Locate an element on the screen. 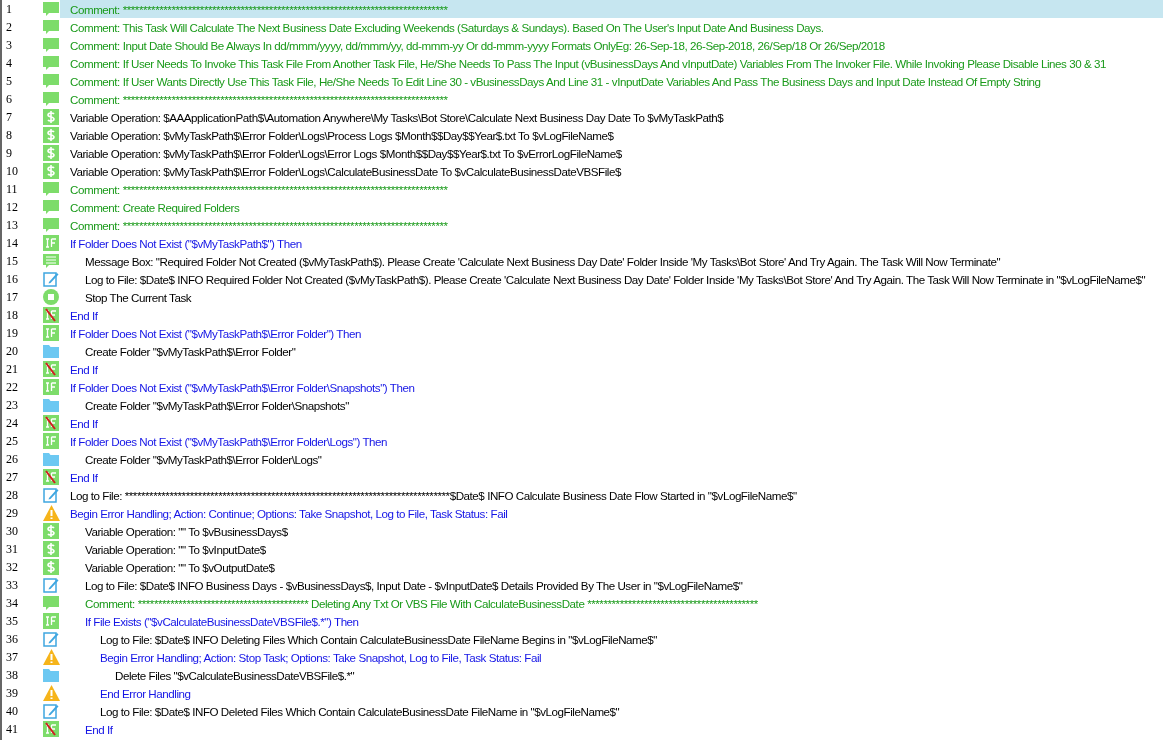 The image size is (1163, 740). command-row: Delete Files "$vCalculateBusinessDateVBSFile$.*" is located at coordinates (611, 675).